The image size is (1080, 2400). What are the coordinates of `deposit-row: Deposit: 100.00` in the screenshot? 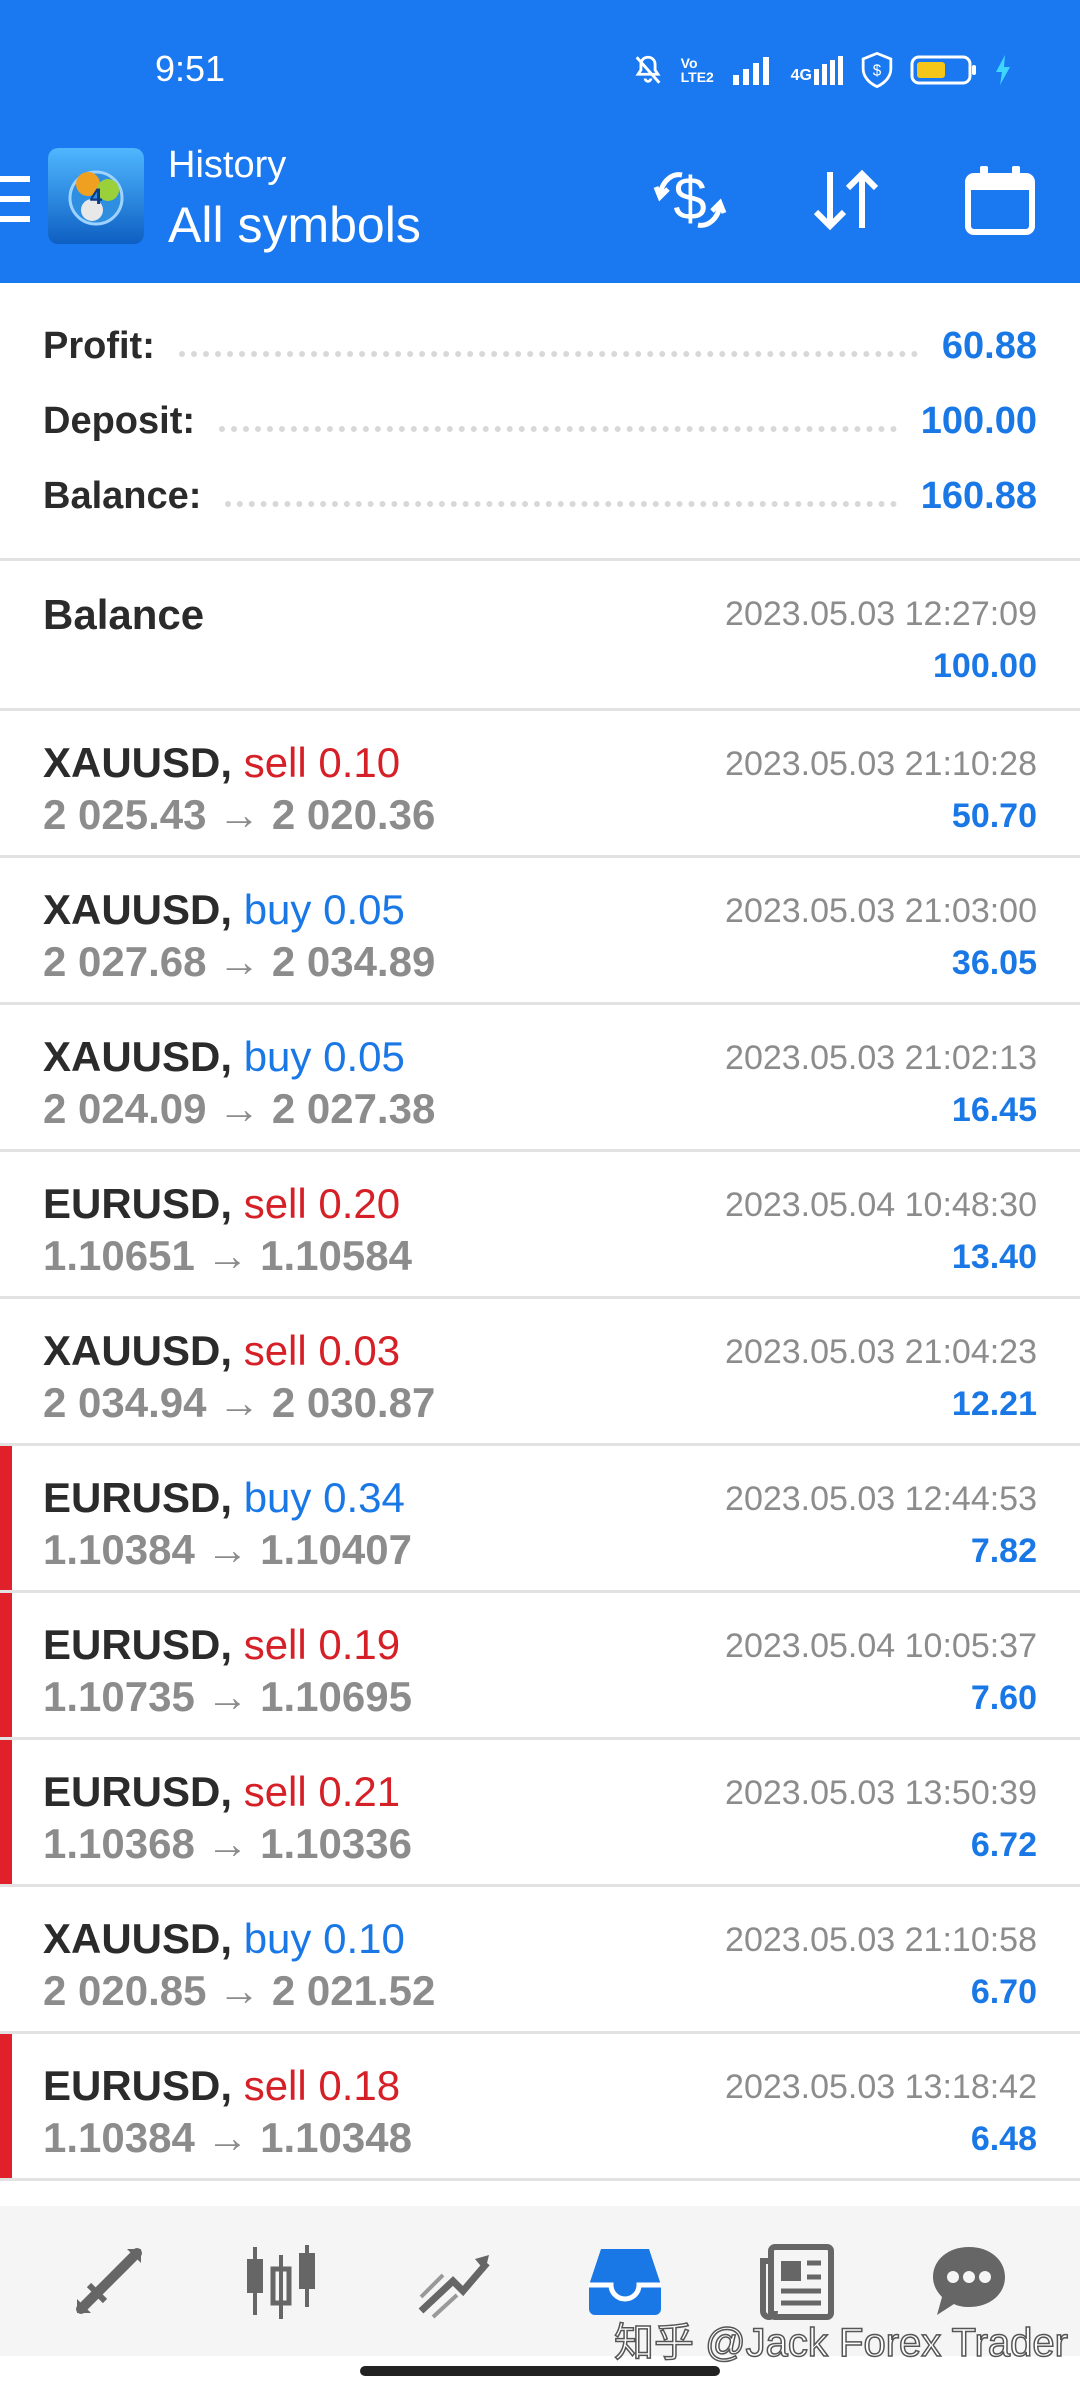 It's located at (540, 421).